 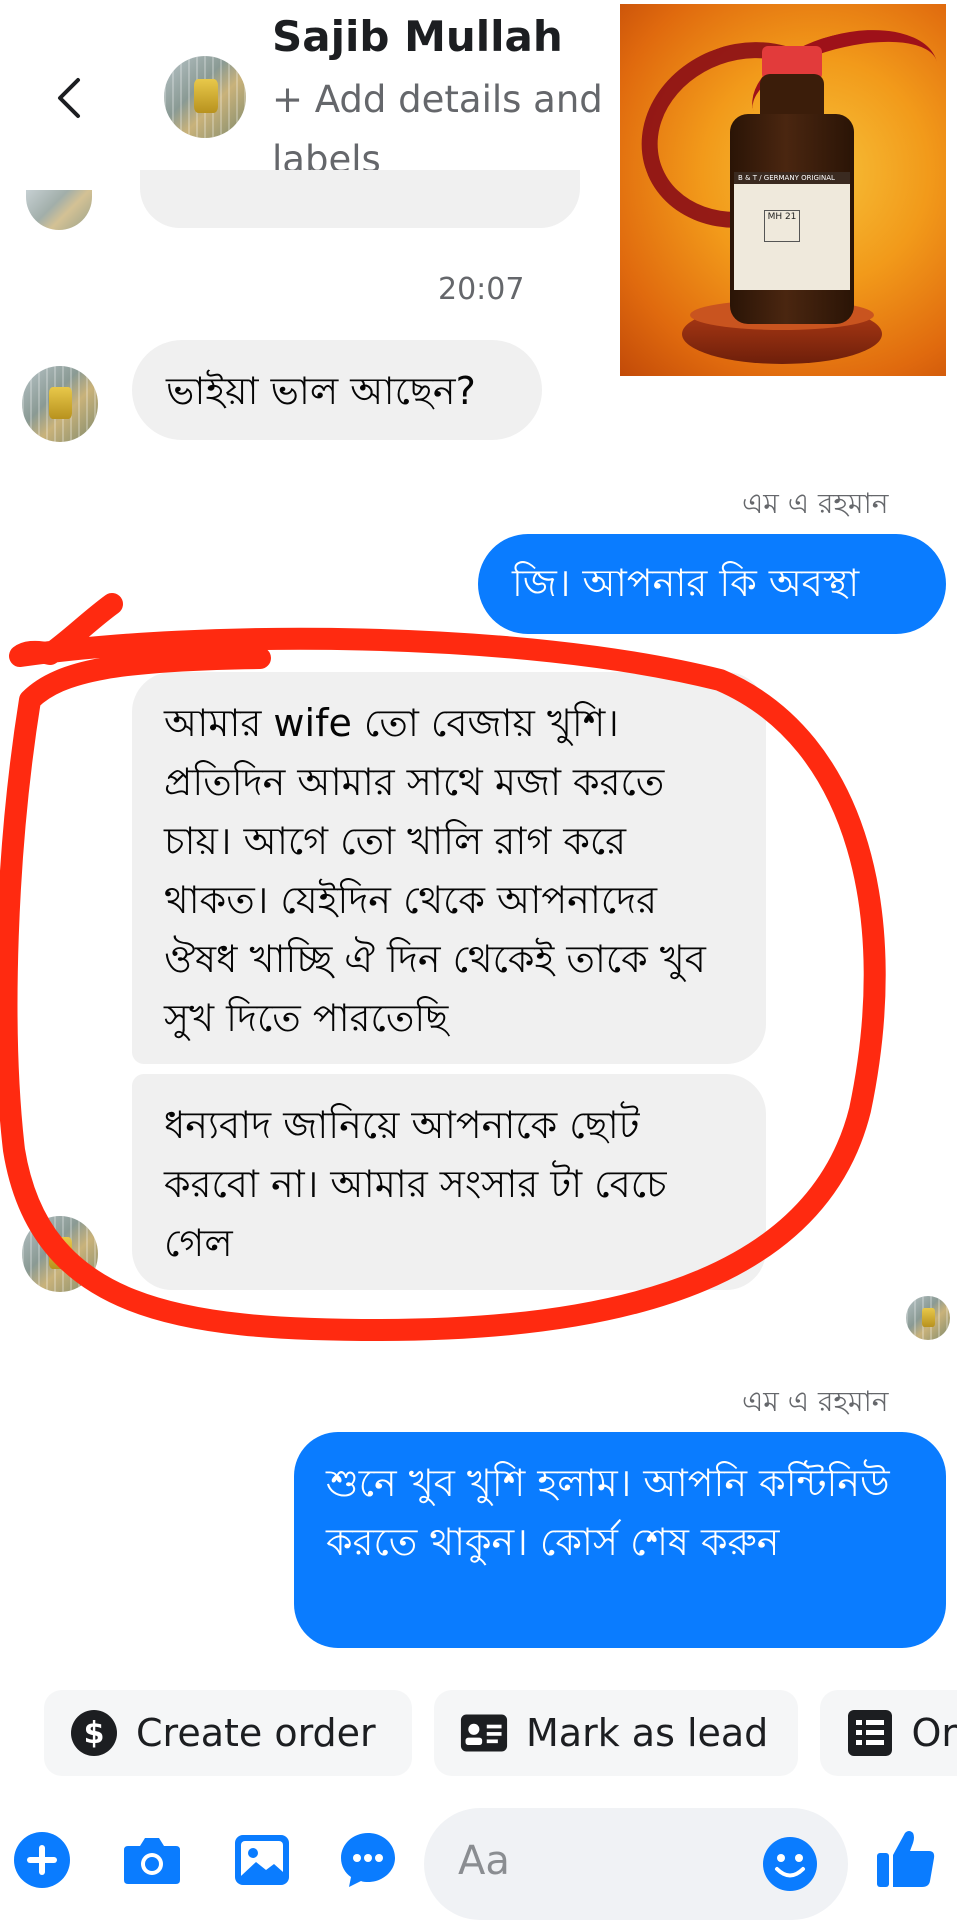 What do you see at coordinates (262, 1860) in the screenshot?
I see `gallery-icon` at bounding box center [262, 1860].